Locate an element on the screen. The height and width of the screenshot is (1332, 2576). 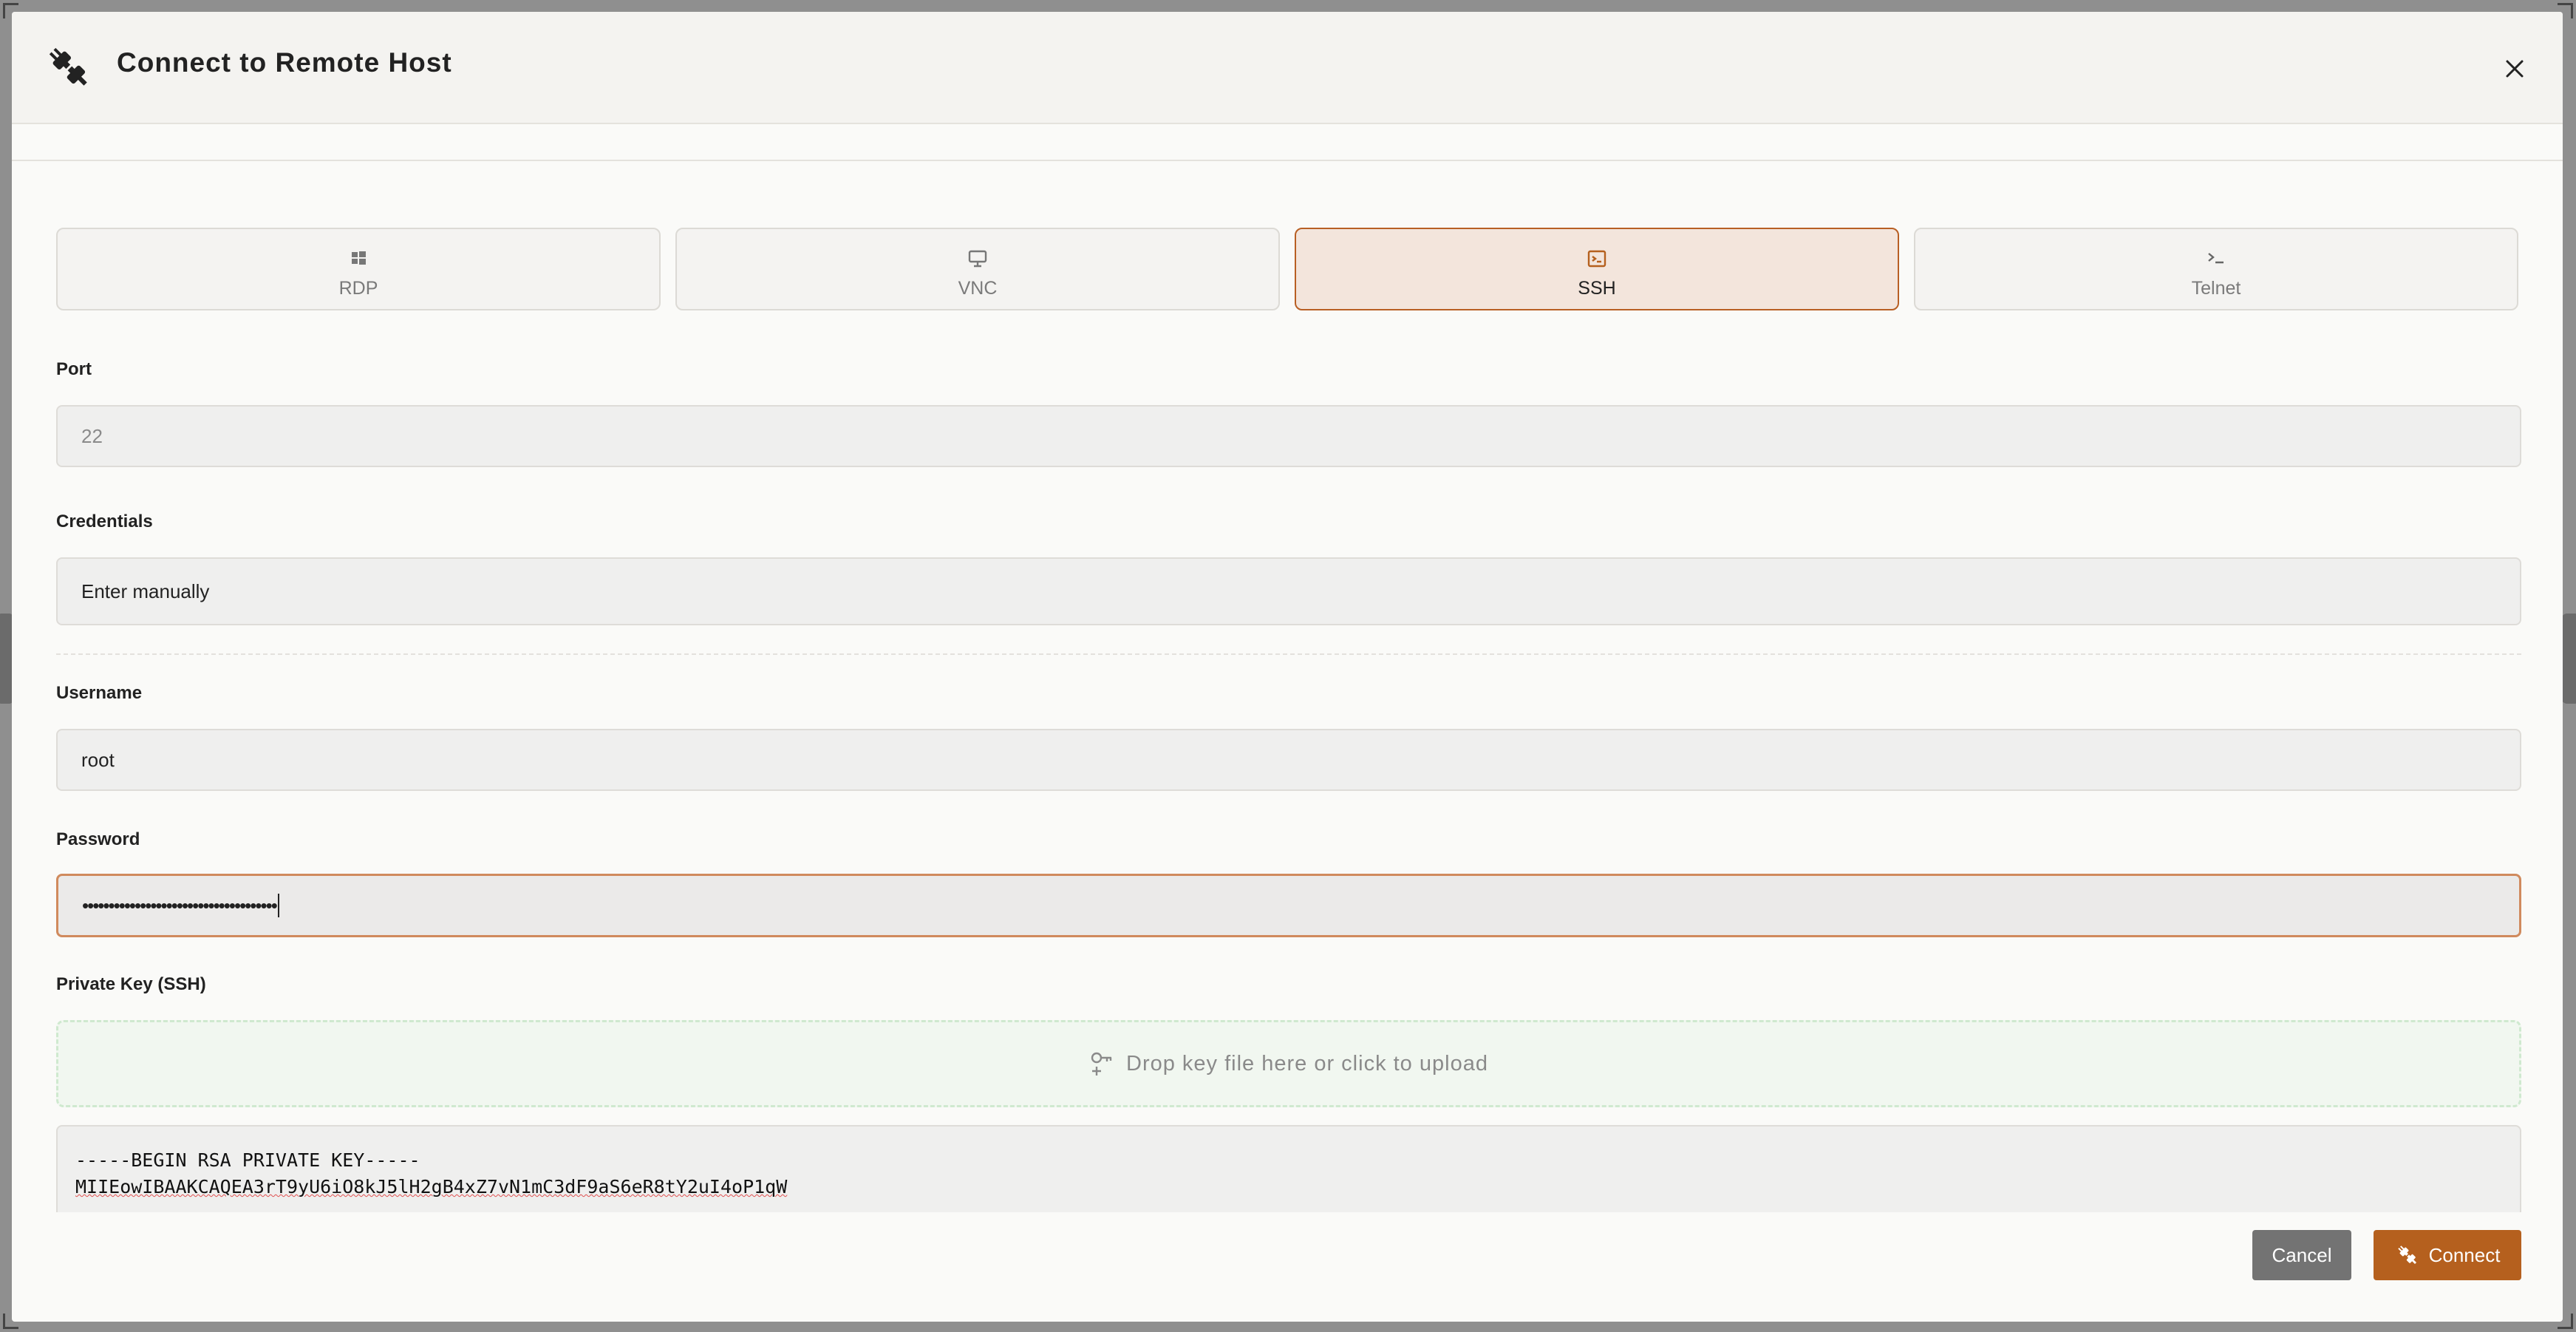
key-dropzone: Drop key file here or click to upload is located at coordinates (1288, 1063).